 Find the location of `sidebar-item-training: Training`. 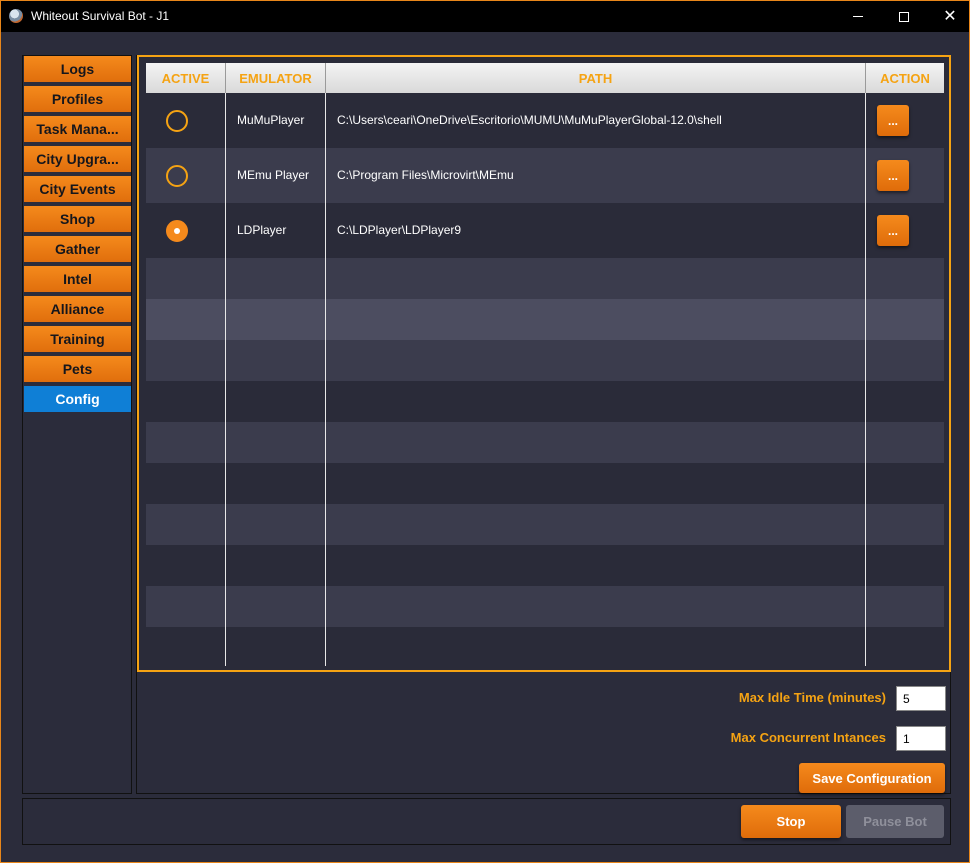

sidebar-item-training: Training is located at coordinates (77, 340).